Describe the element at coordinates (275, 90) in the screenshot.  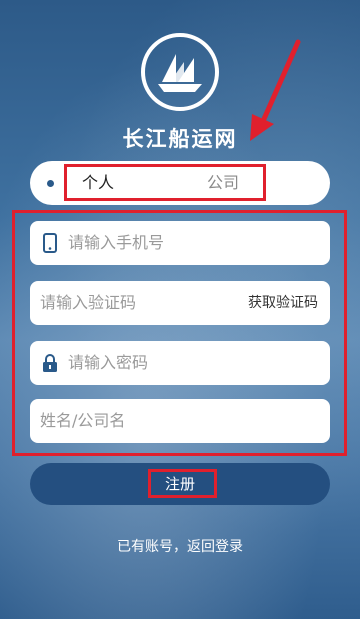
I see `arrow-annotation-icon` at that location.